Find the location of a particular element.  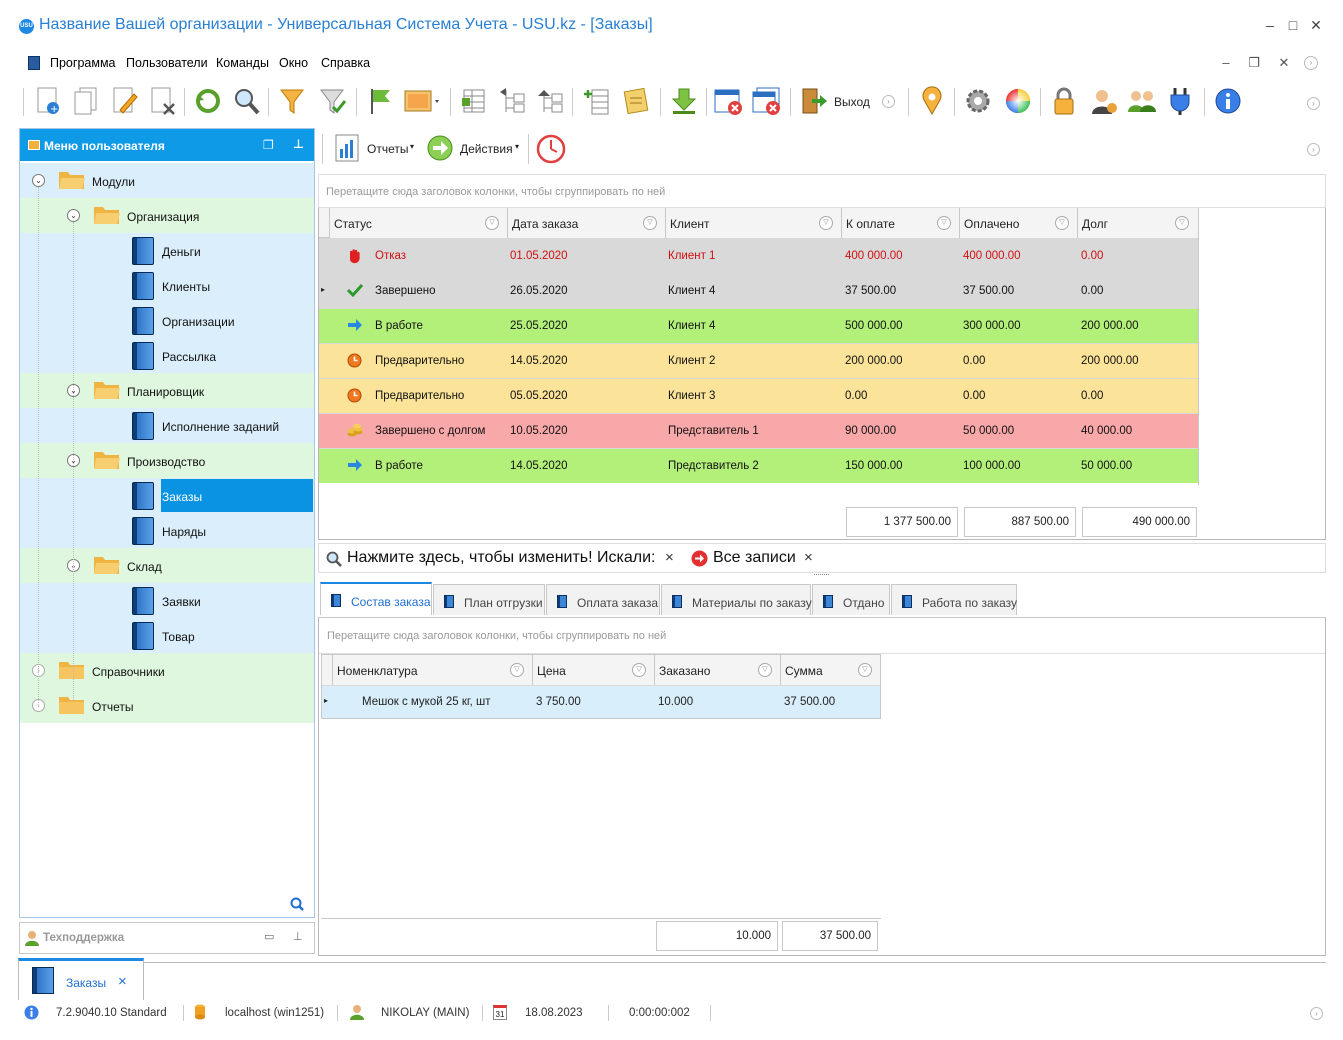

tree-item-planner: ⌄ Планировщик is located at coordinates (167, 390).